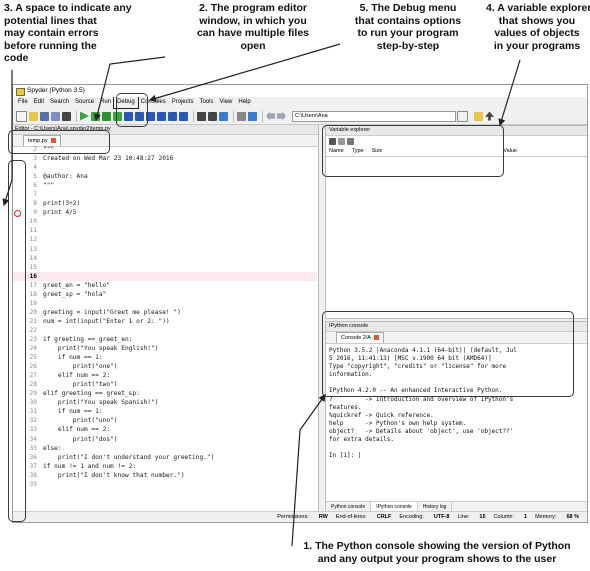 The width and height of the screenshot is (590, 571). What do you see at coordinates (281, 116) in the screenshot?
I see `forward-arrow-icon` at bounding box center [281, 116].